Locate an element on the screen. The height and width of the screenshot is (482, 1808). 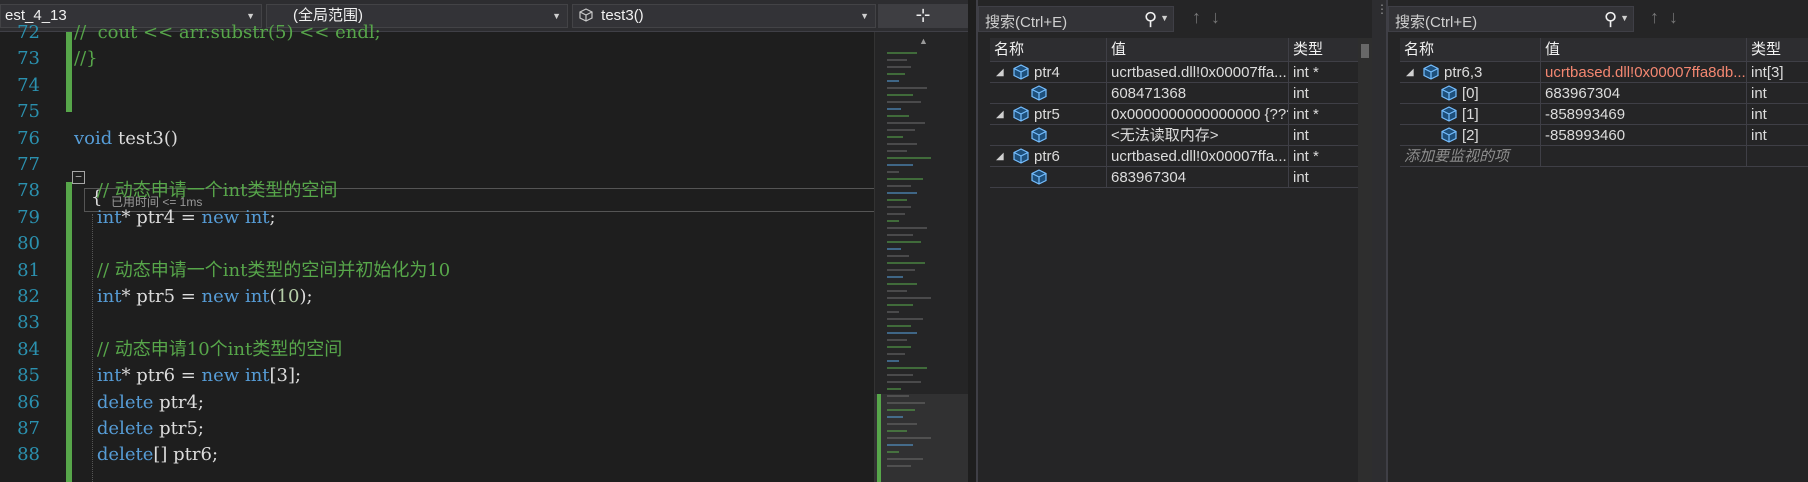
name-cell: ◢ ptr6,3 is located at coordinates (1470, 72).